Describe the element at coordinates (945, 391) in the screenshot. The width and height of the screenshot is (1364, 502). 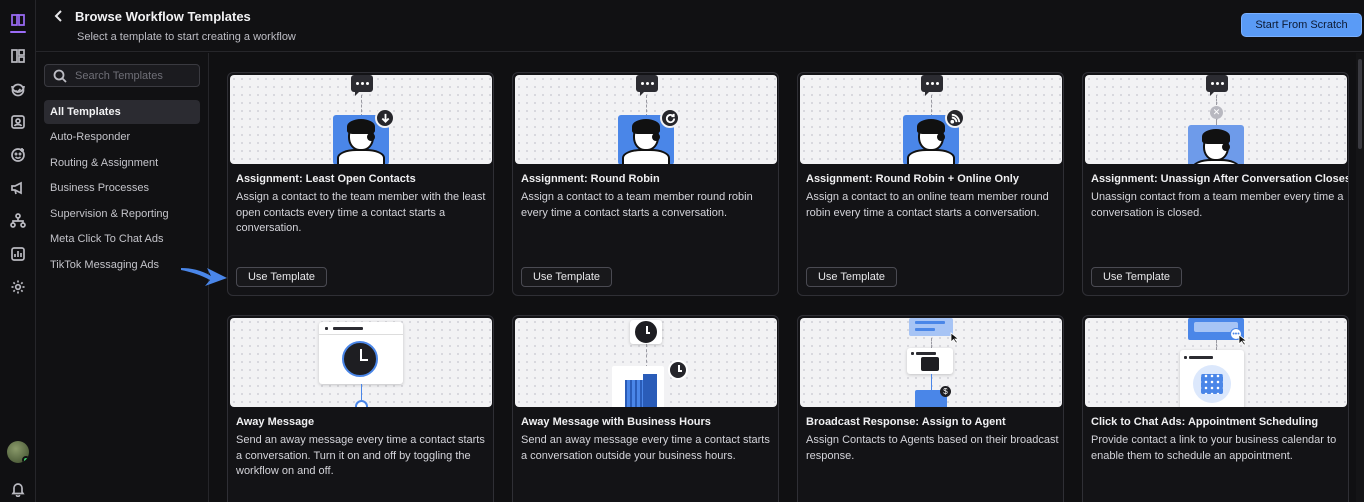
I see `dollar-icon: $` at that location.